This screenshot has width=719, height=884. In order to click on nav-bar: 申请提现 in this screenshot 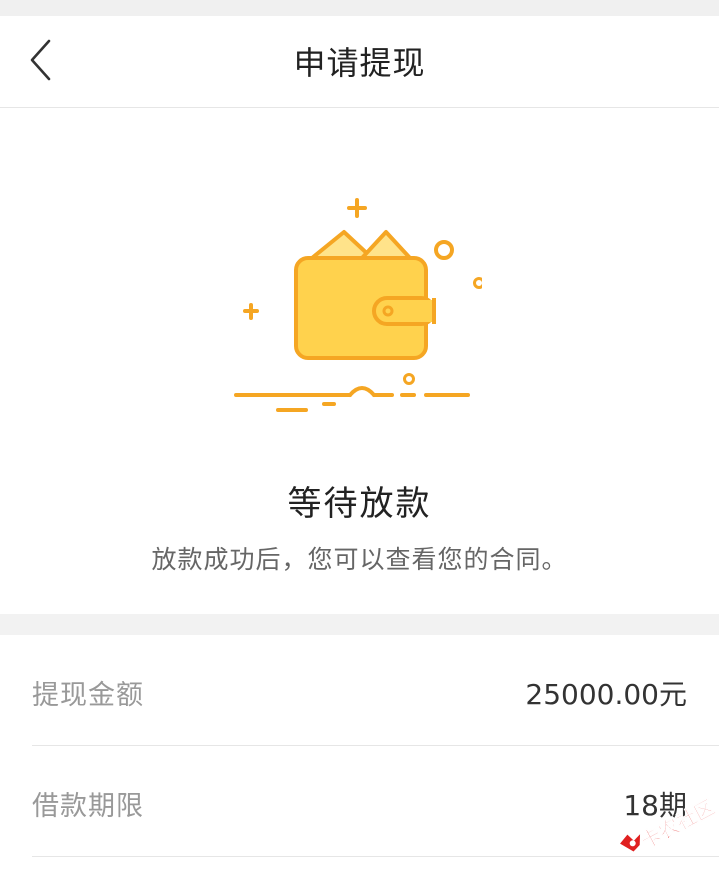, I will do `click(359, 62)`.